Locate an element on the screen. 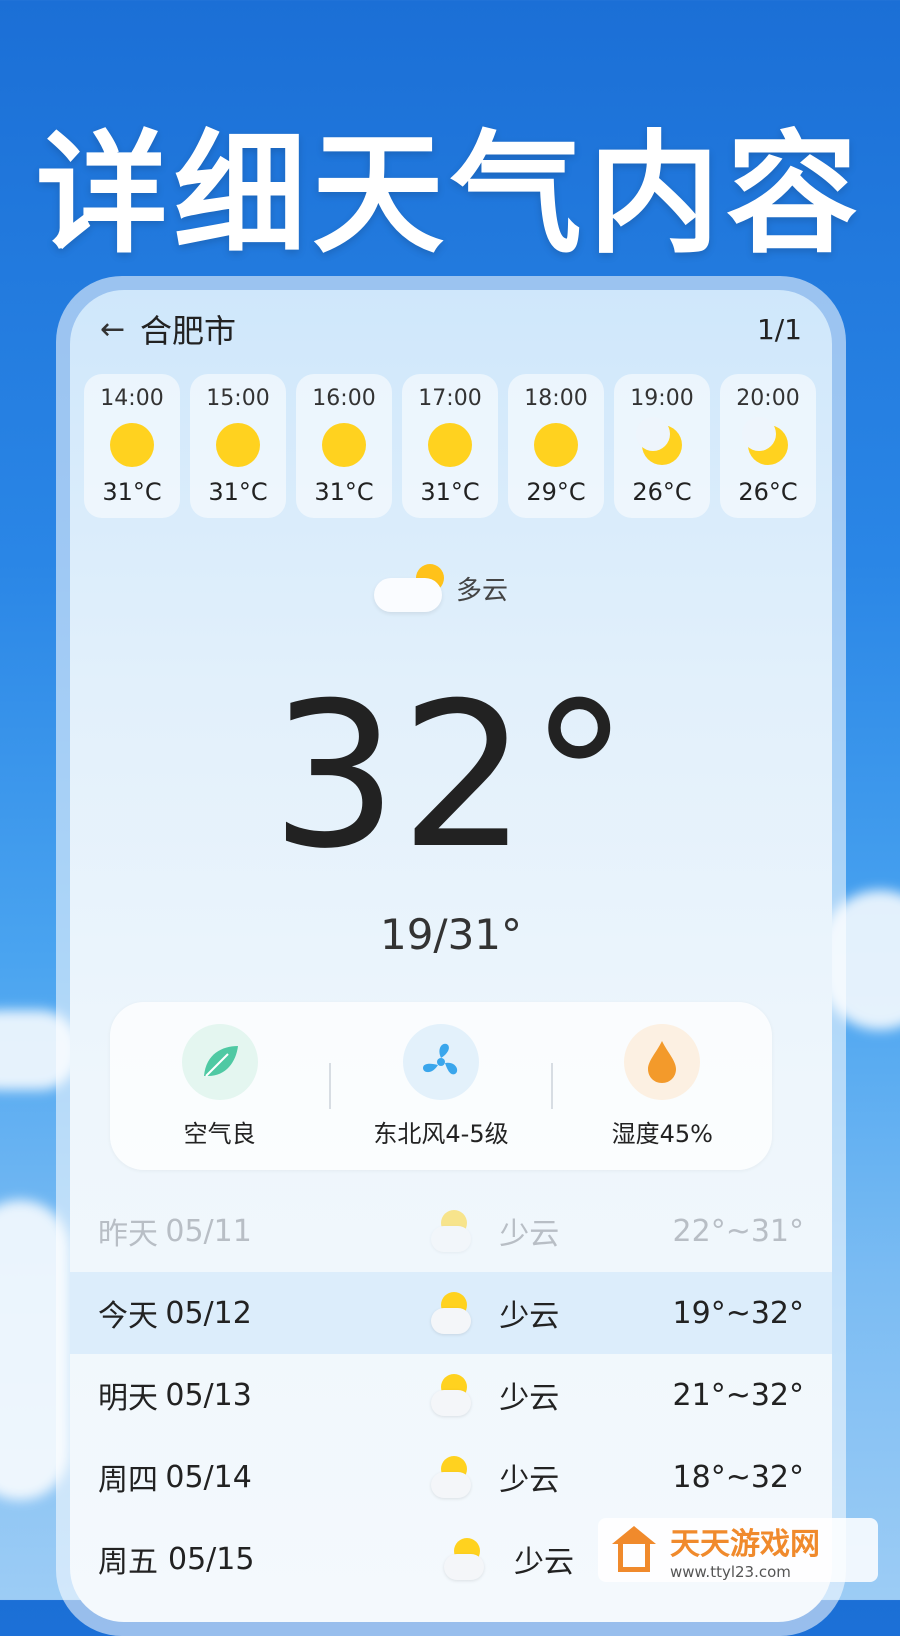 The width and height of the screenshot is (900, 1636). day-name: 周五 is located at coordinates (128, 1562).